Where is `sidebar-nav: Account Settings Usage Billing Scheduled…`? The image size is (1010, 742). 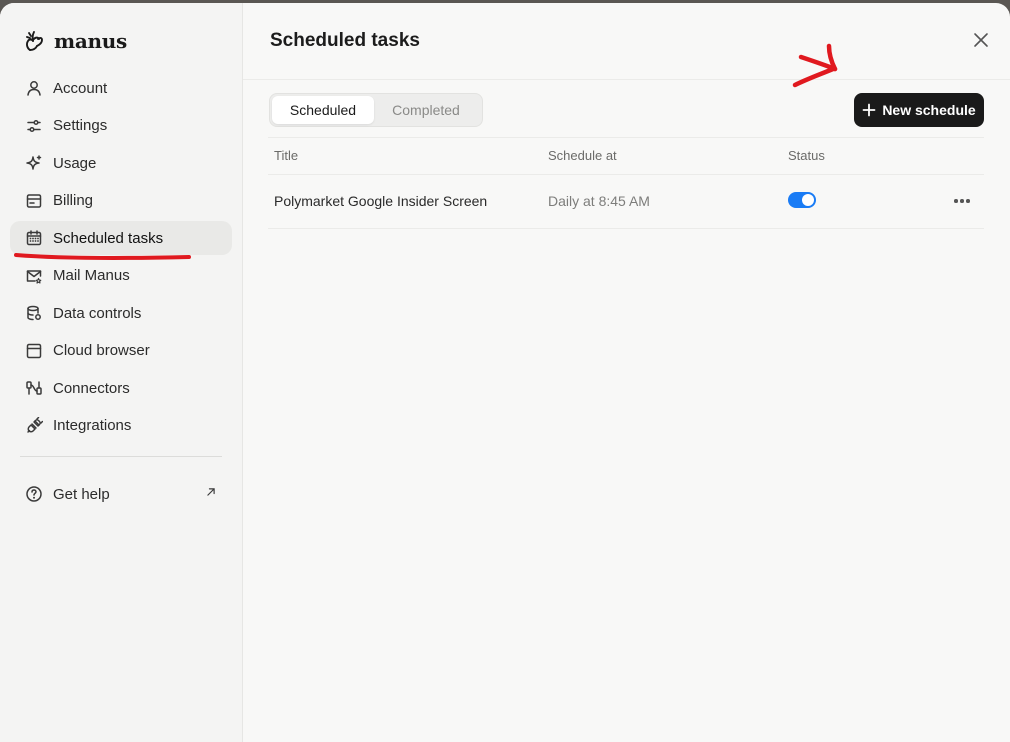 sidebar-nav: Account Settings Usage Billing Scheduled… is located at coordinates (121, 258).